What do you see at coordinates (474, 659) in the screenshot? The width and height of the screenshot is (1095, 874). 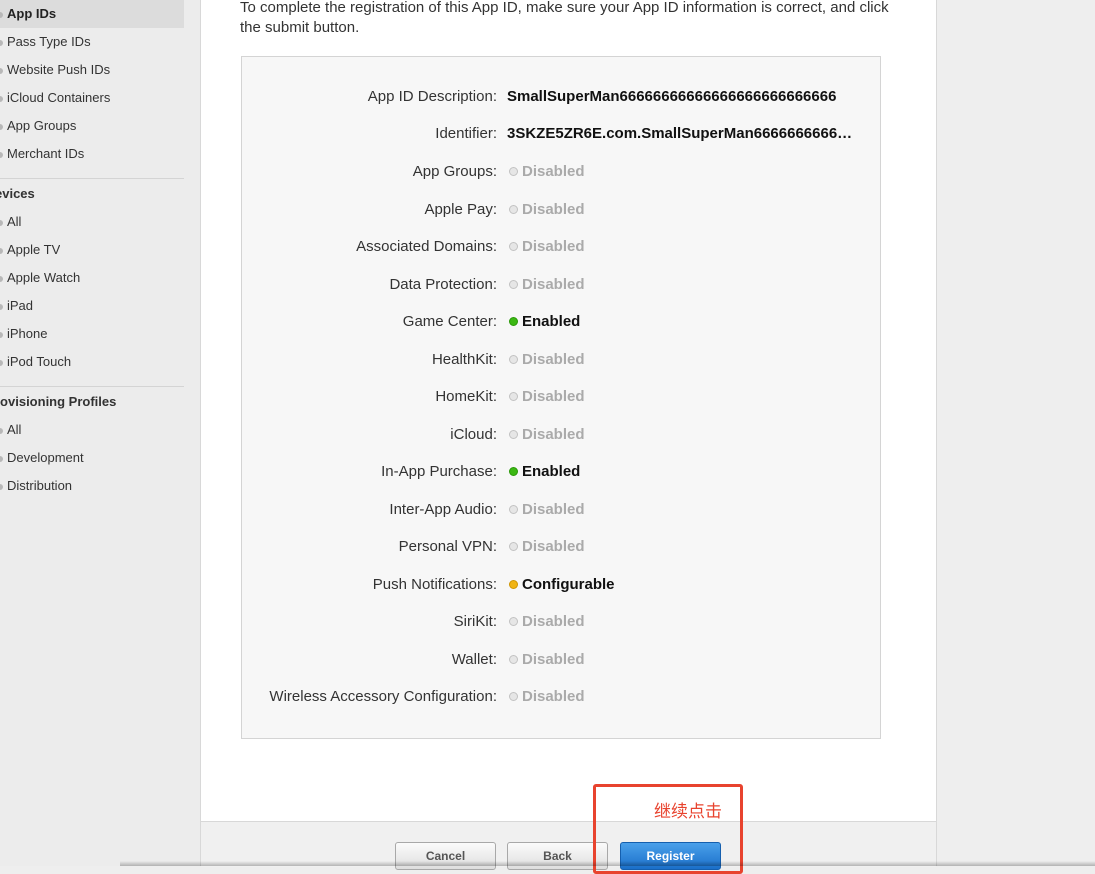 I see `capability-label: Wallet:` at bounding box center [474, 659].